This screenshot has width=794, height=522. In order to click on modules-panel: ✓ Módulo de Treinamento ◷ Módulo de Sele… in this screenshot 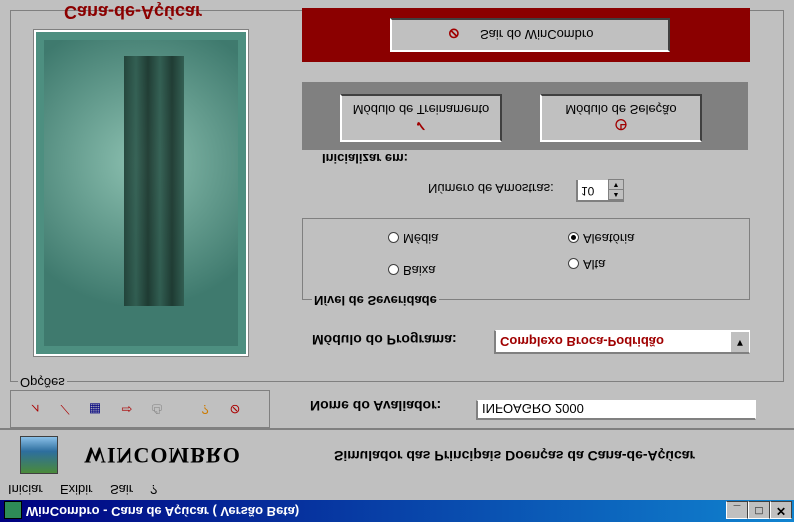, I will do `click(525, 116)`.